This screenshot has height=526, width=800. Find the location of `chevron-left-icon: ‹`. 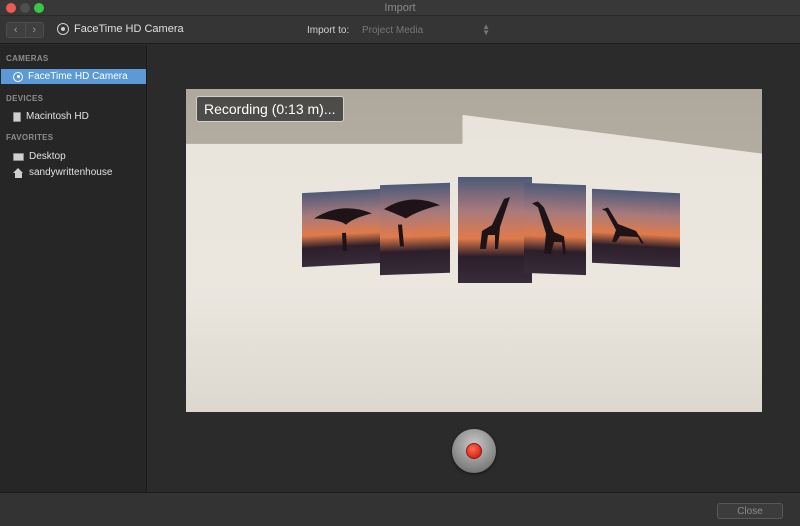

chevron-left-icon: ‹ is located at coordinates (15, 30).